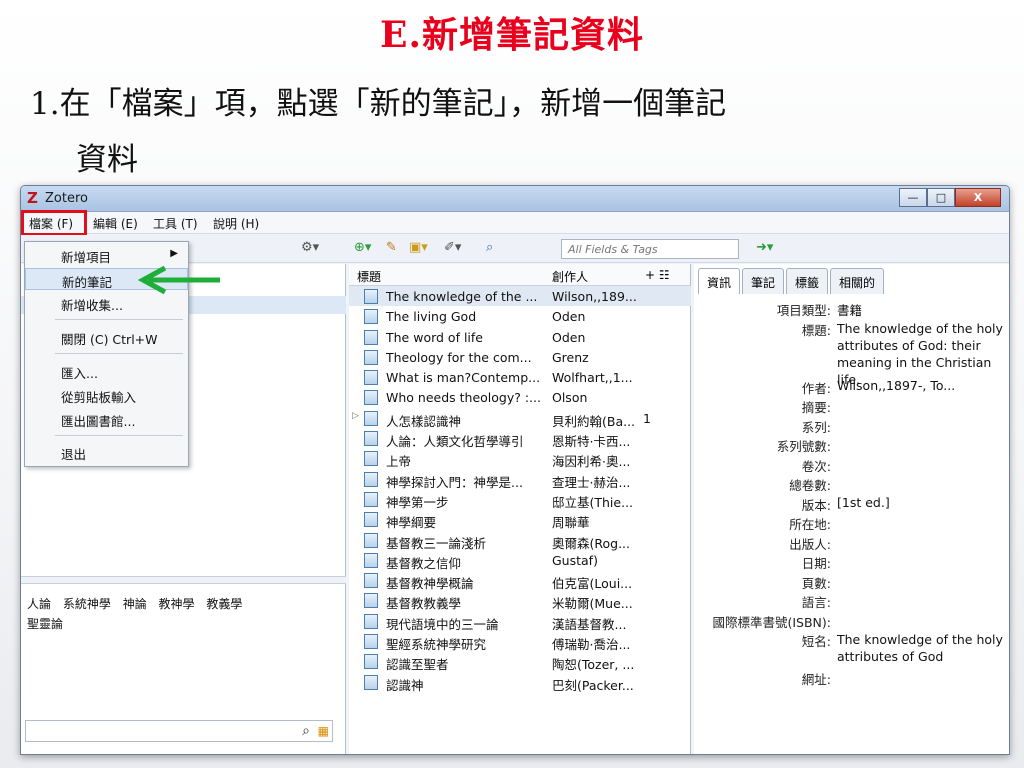 This screenshot has height=768, width=1024. What do you see at coordinates (175, 223) in the screenshot?
I see `menu-tools: 工具 (T)` at bounding box center [175, 223].